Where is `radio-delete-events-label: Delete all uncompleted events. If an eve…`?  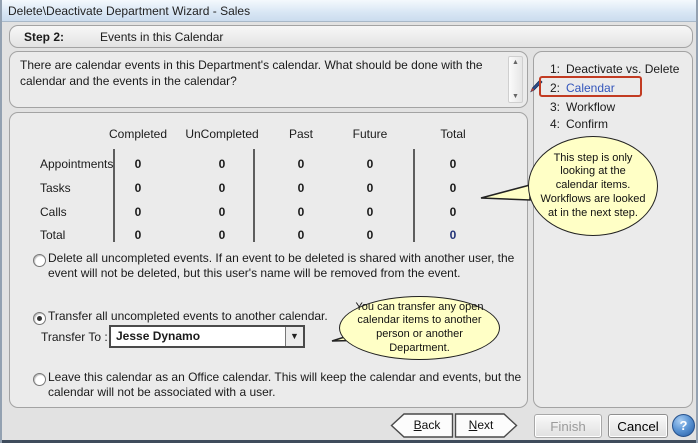
radio-delete-events-label: Delete all uncompleted events. If an eve… is located at coordinates (291, 266).